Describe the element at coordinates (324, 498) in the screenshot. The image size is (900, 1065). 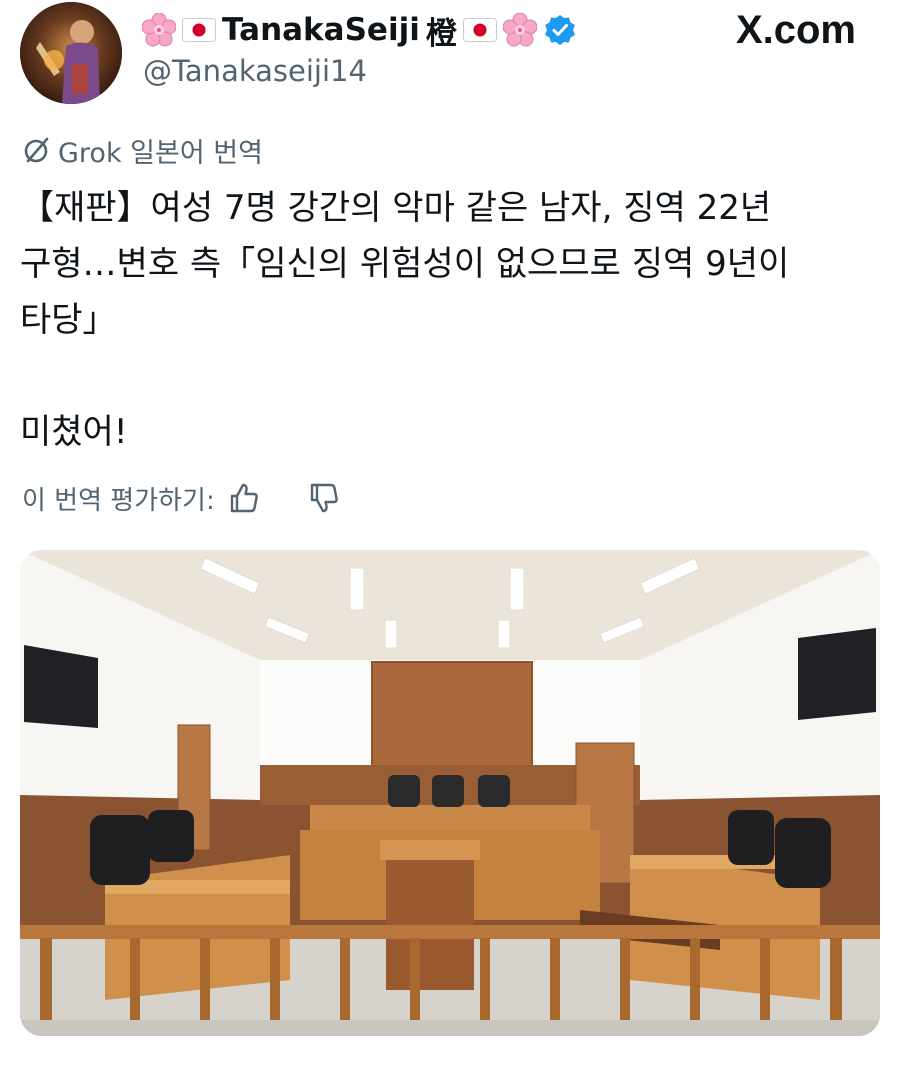
I see `thumbs-down-icon` at that location.